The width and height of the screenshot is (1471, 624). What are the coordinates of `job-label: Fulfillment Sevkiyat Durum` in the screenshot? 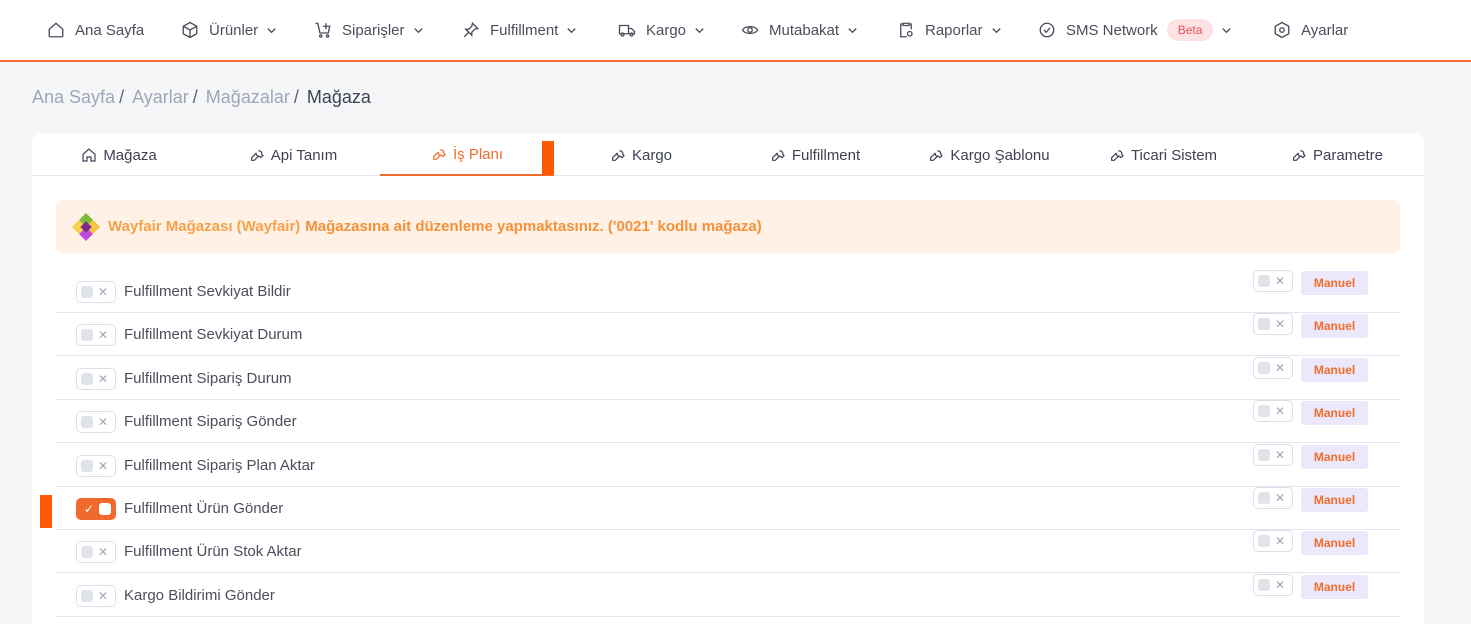 It's located at (213, 335).